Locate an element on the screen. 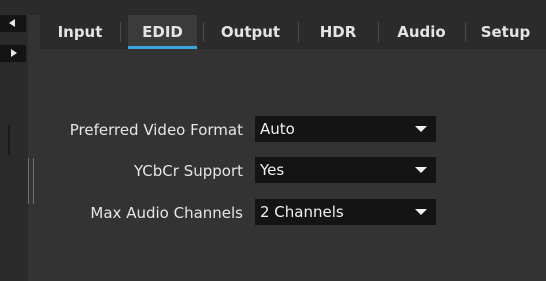  chevron-right-icon is located at coordinates (14, 53).